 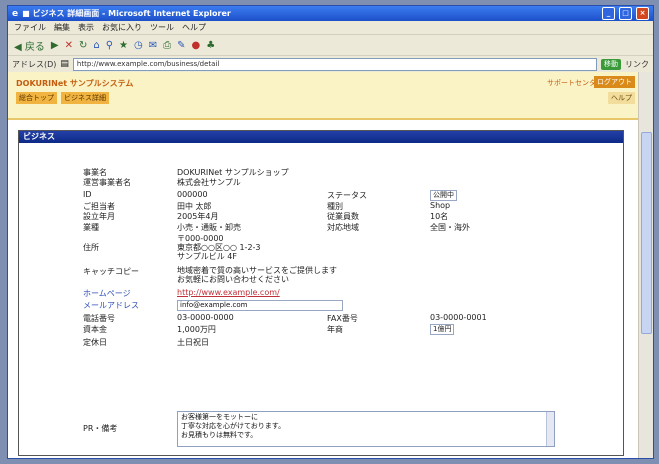 I want to click on sales-label: 年商, so click(x=335, y=329).